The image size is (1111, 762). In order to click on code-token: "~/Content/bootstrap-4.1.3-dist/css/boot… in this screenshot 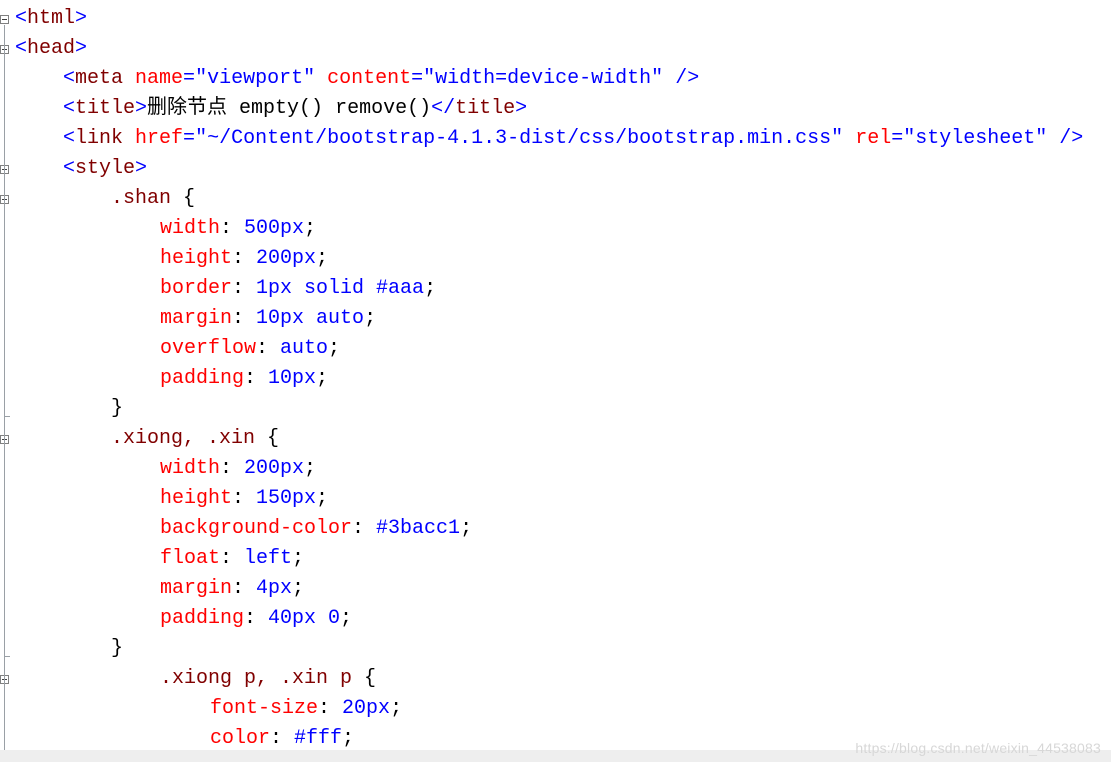, I will do `click(519, 138)`.